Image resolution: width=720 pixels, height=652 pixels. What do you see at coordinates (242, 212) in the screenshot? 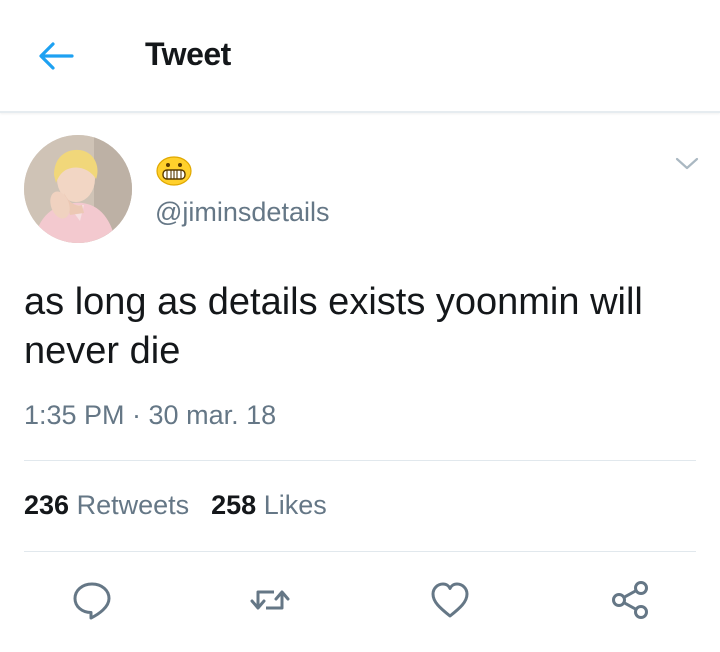
I see `user-handle: @jiminsdetails` at bounding box center [242, 212].